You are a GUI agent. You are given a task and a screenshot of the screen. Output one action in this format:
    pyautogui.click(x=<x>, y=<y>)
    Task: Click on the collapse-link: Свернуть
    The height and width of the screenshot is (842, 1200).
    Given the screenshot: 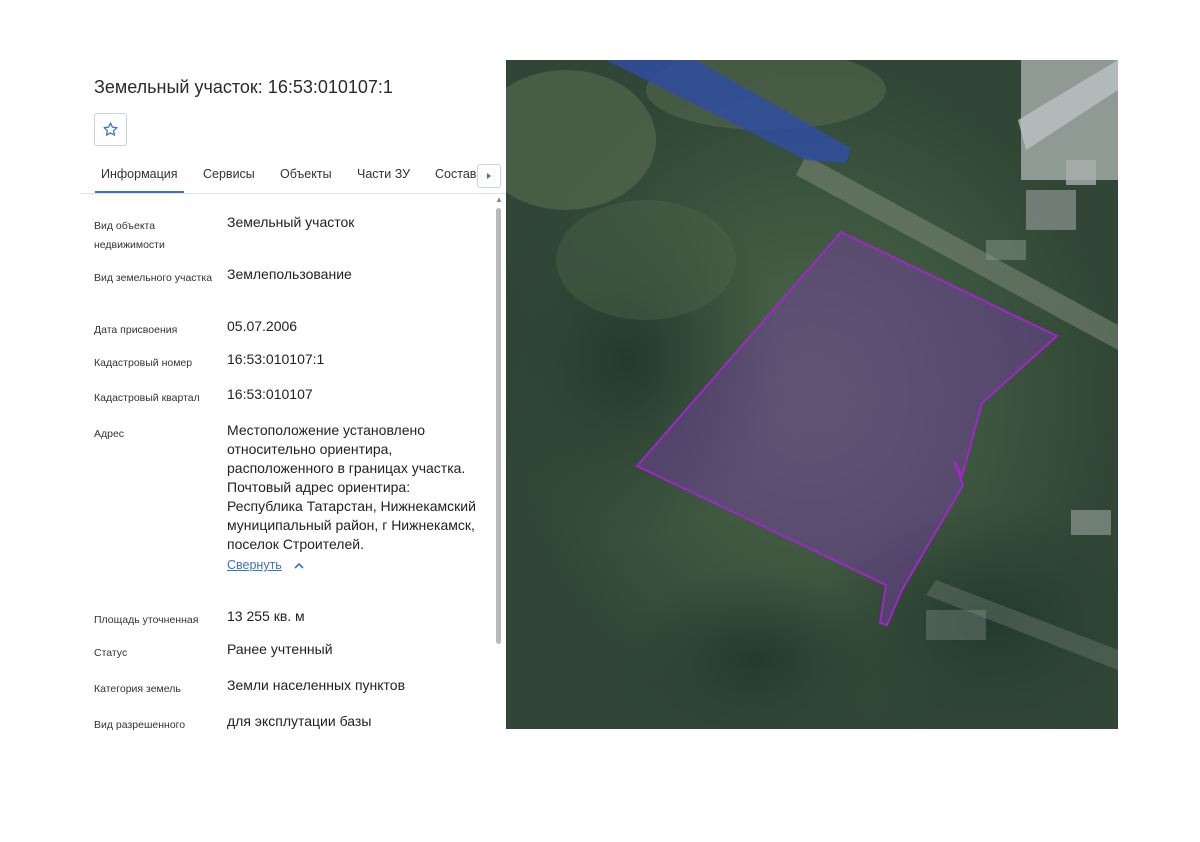 What is the action you would take?
    pyautogui.click(x=254, y=565)
    